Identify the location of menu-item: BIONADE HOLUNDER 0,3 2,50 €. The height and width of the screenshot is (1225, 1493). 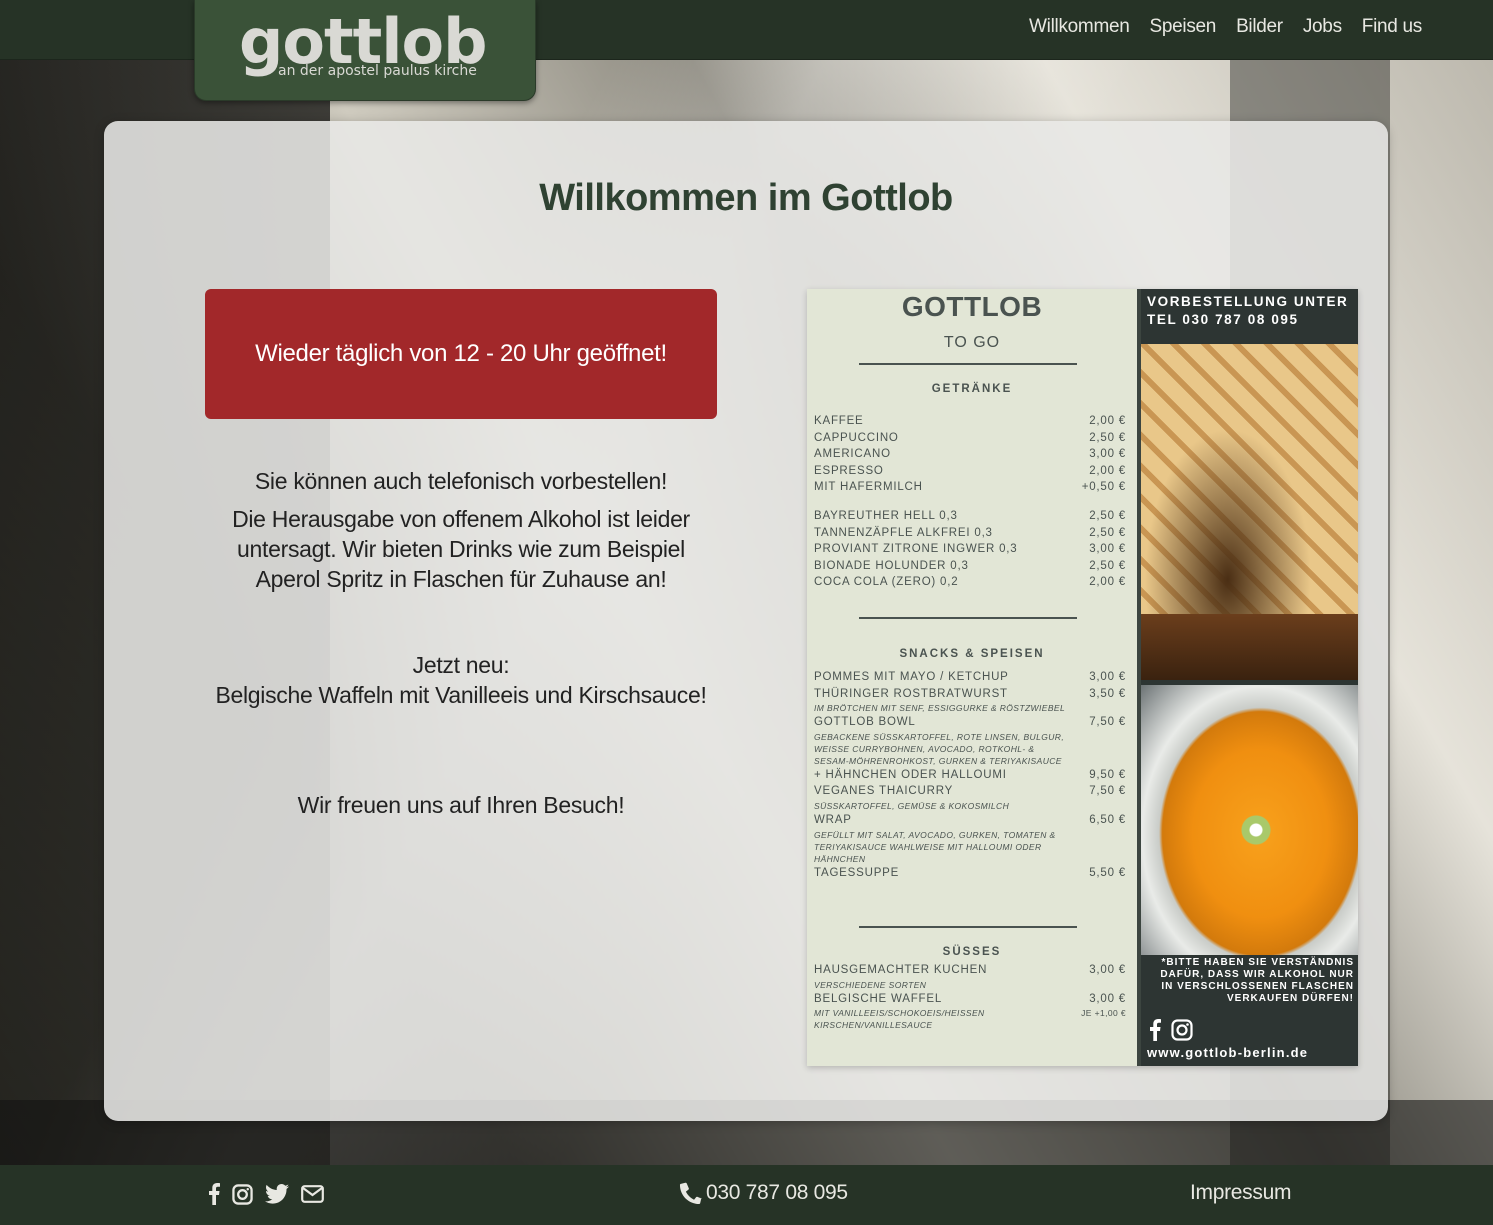
(970, 565).